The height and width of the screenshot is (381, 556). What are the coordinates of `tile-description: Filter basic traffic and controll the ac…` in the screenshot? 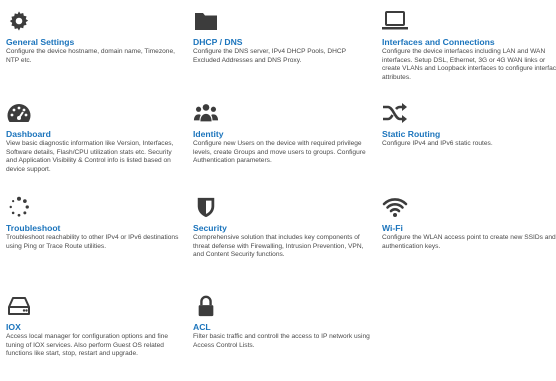 It's located at (281, 341).